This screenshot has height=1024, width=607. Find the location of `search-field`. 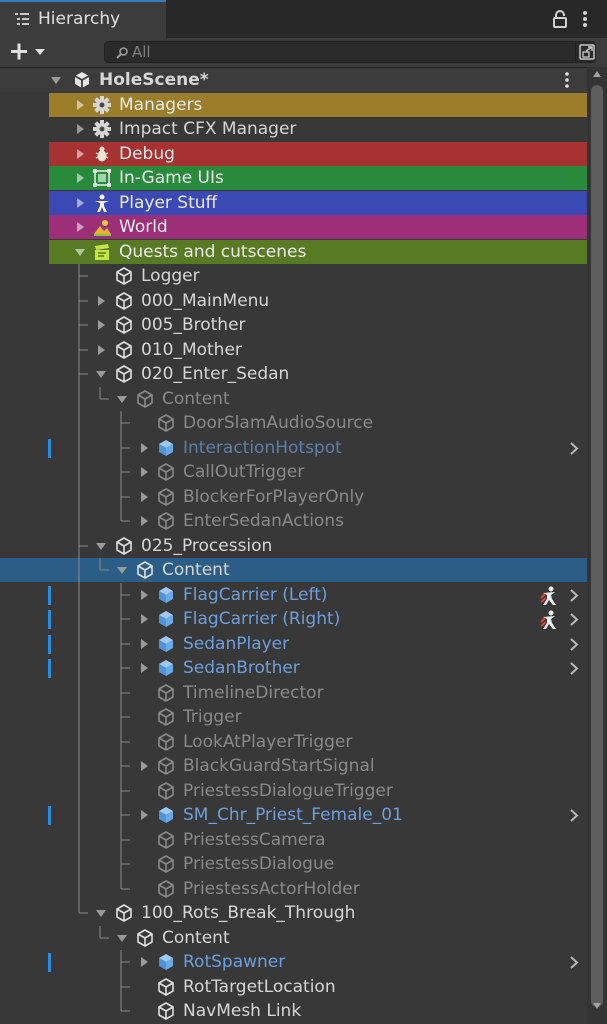

search-field is located at coordinates (350, 52).